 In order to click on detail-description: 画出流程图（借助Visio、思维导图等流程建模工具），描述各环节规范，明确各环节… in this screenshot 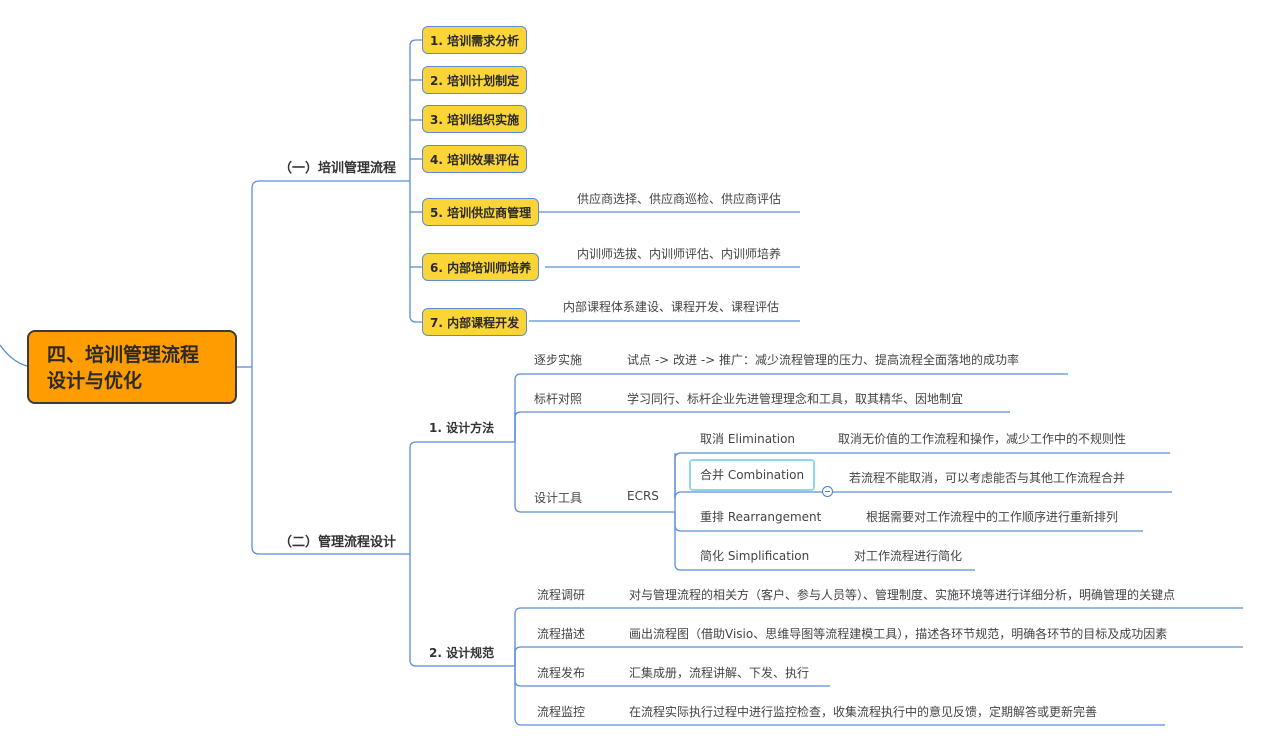, I will do `click(898, 633)`.